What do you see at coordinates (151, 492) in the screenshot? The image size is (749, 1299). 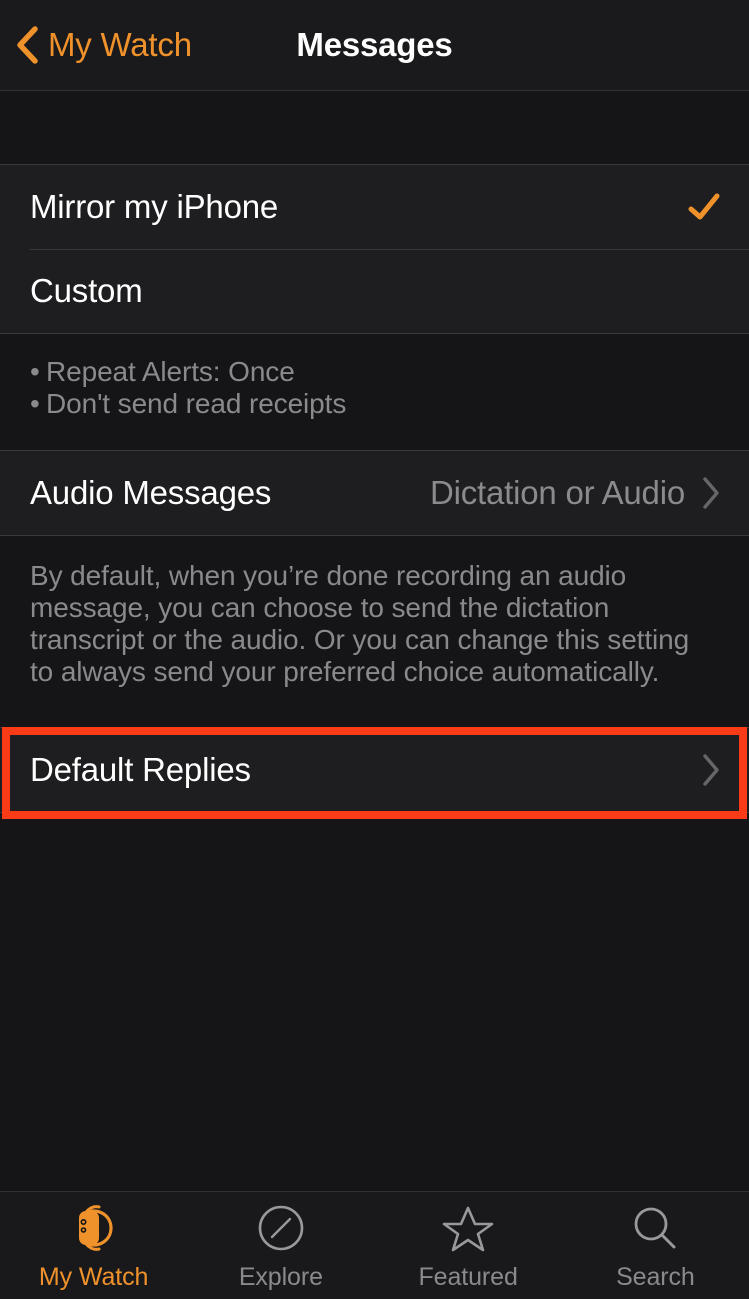 I see `row-label: Audio Messages` at bounding box center [151, 492].